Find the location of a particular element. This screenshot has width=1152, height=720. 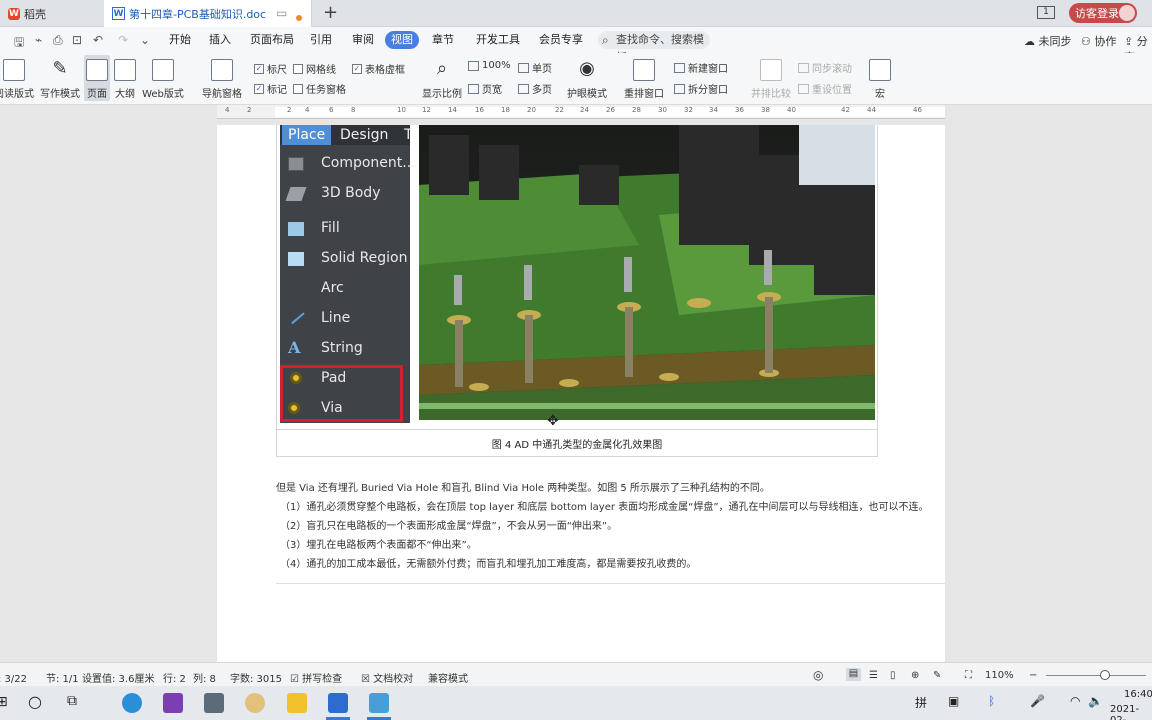

web-mode-button: Web版式 is located at coordinates (163, 78).